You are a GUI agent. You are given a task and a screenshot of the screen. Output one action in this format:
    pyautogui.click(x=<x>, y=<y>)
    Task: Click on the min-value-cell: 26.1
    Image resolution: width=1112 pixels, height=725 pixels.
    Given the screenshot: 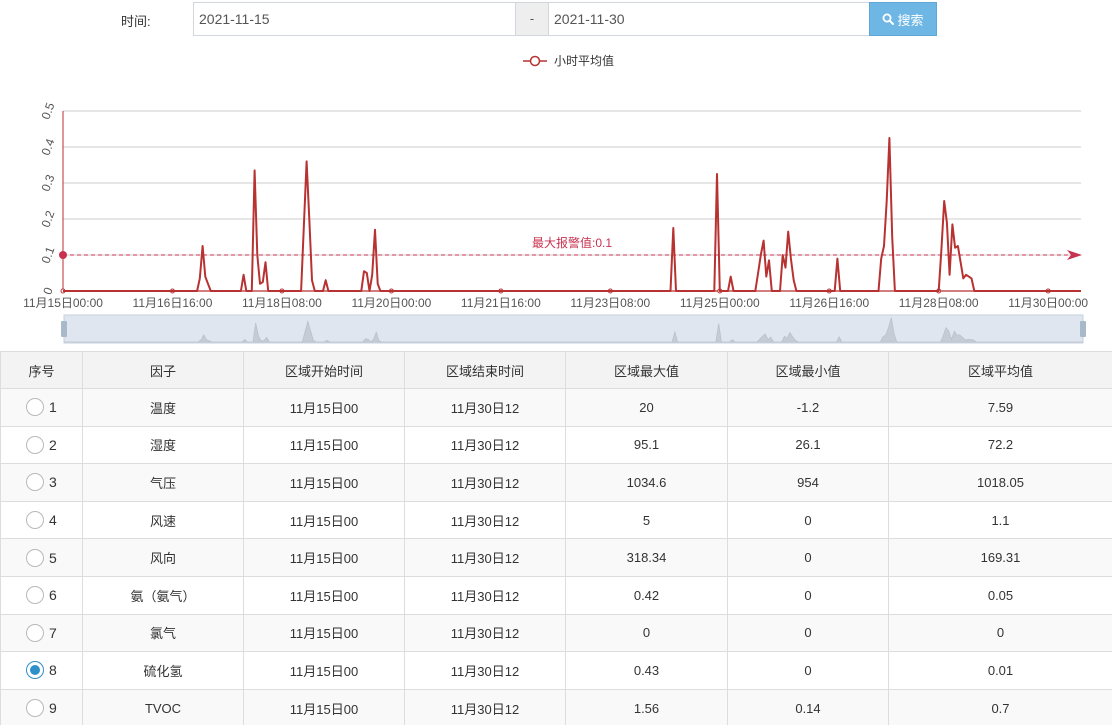 What is the action you would take?
    pyautogui.click(x=808, y=445)
    